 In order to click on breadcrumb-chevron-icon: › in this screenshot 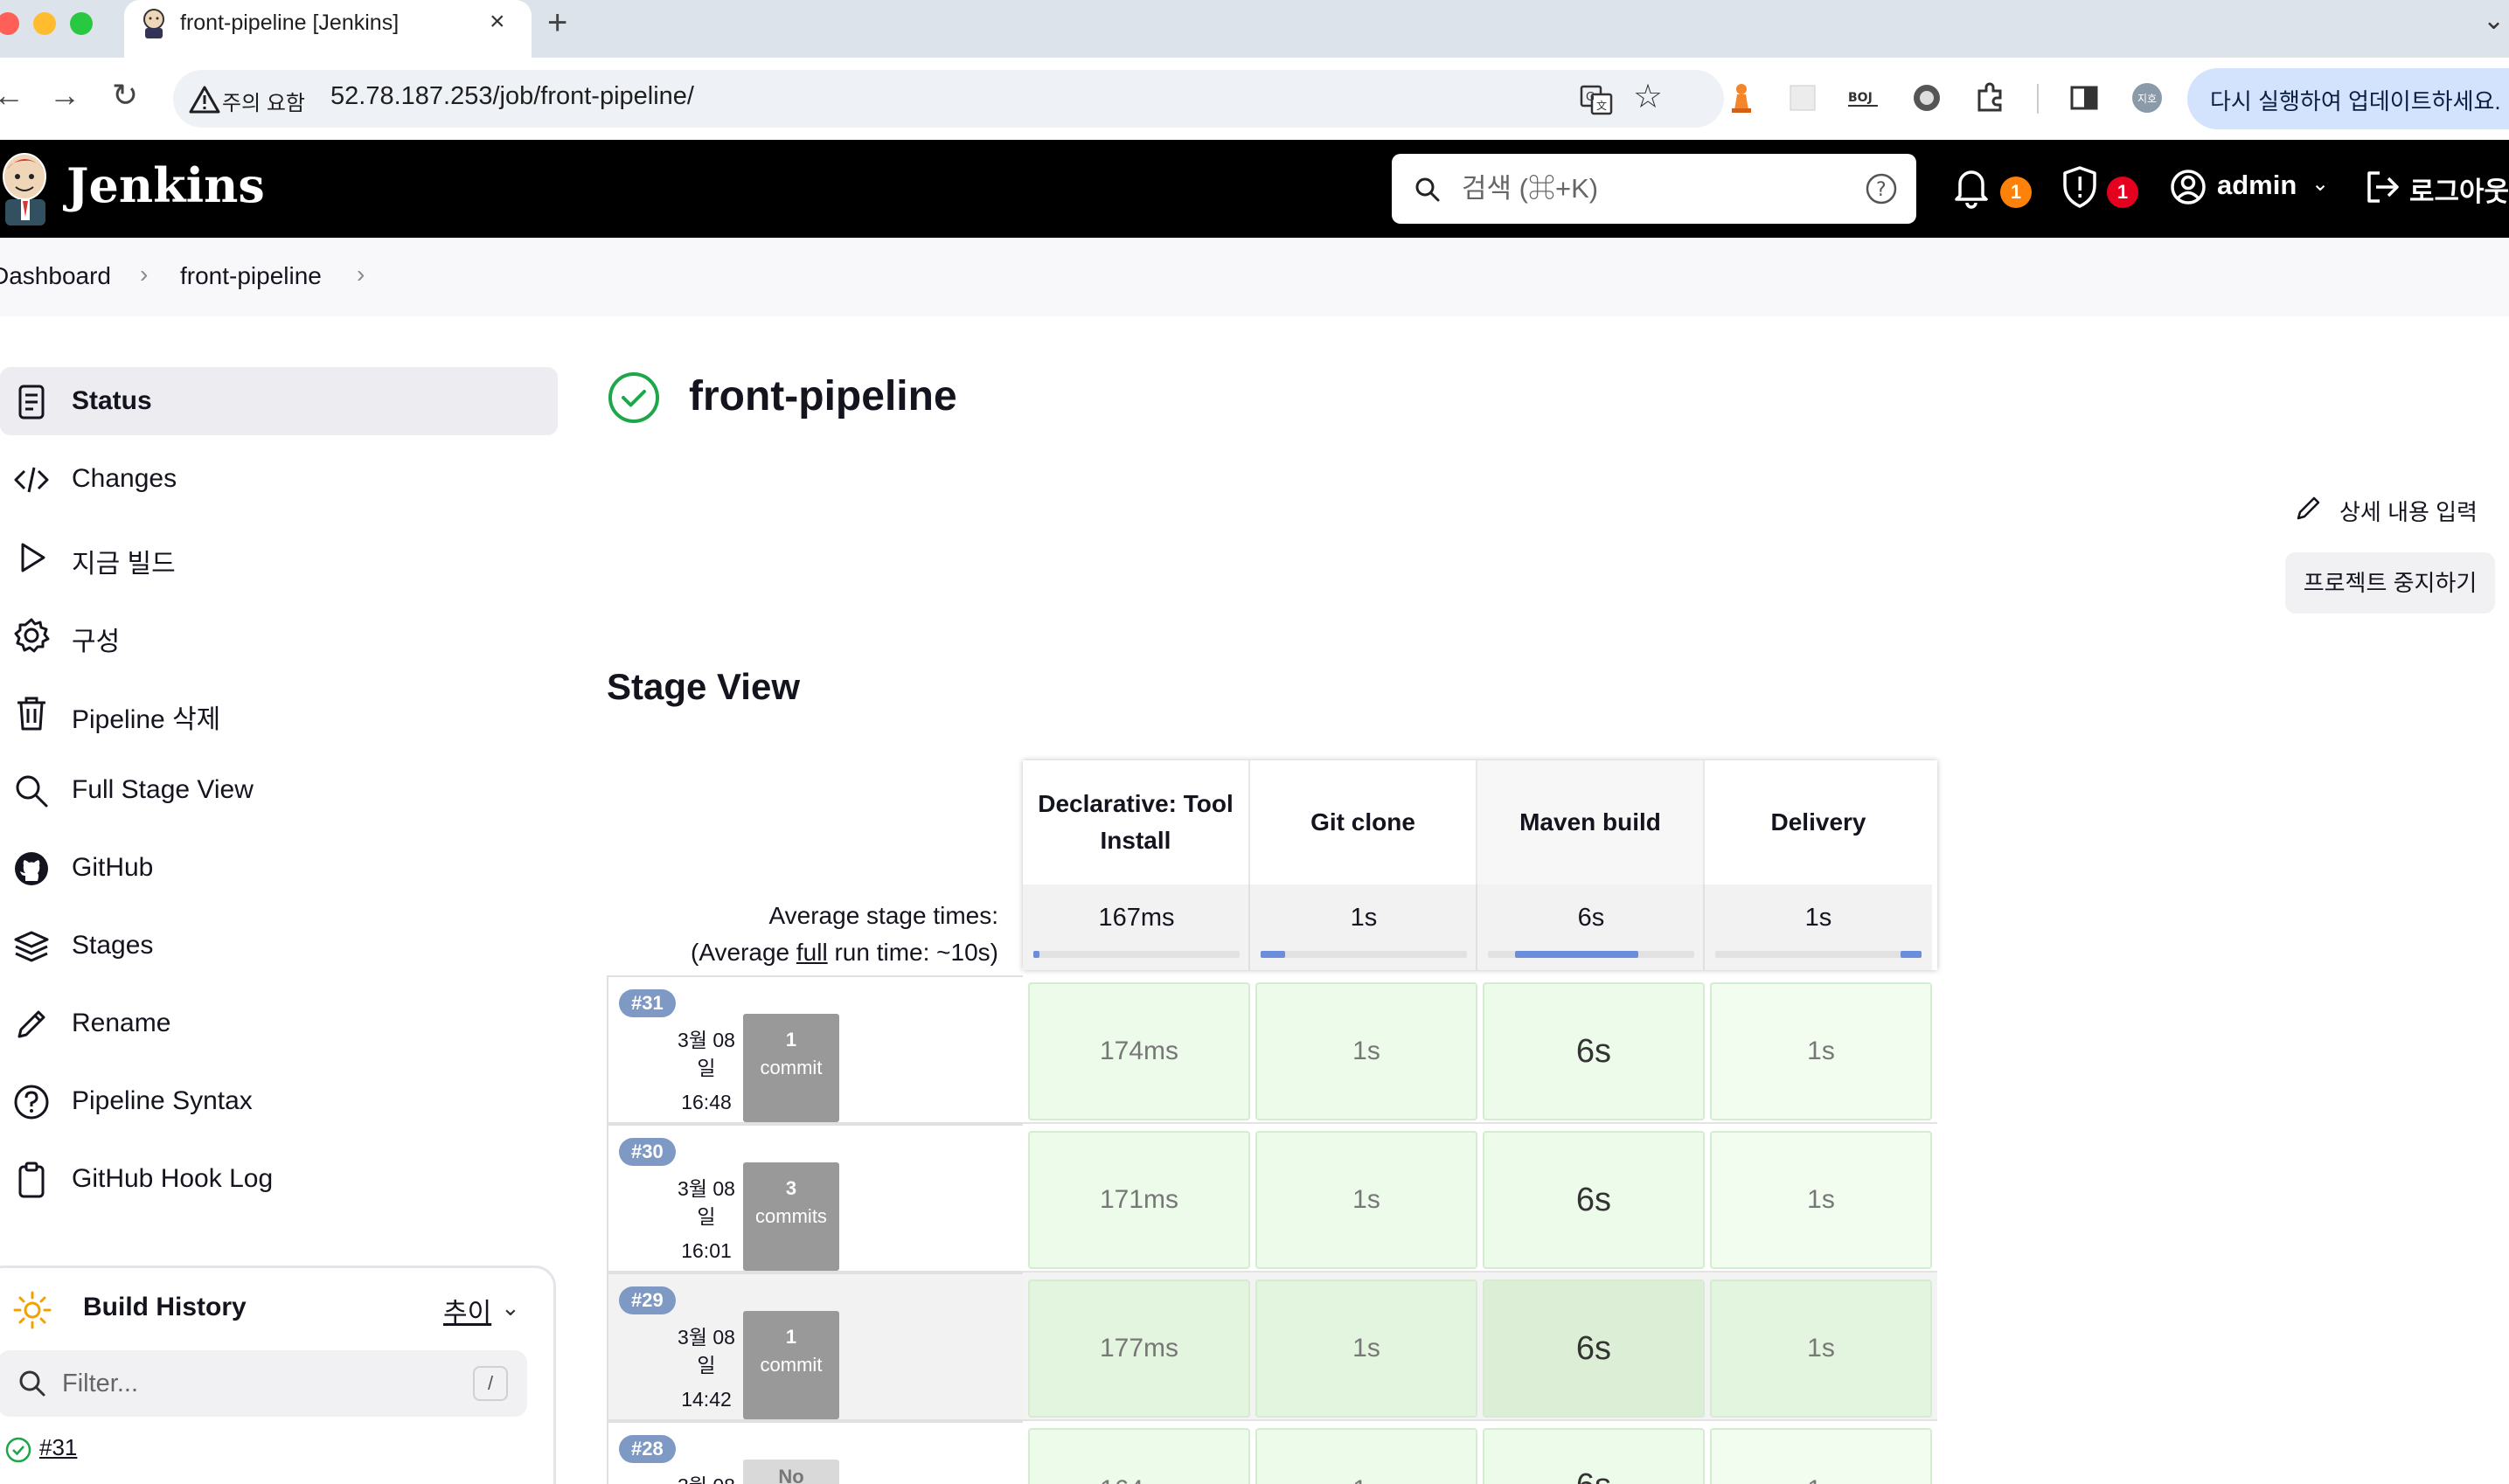, I will do `click(361, 274)`.